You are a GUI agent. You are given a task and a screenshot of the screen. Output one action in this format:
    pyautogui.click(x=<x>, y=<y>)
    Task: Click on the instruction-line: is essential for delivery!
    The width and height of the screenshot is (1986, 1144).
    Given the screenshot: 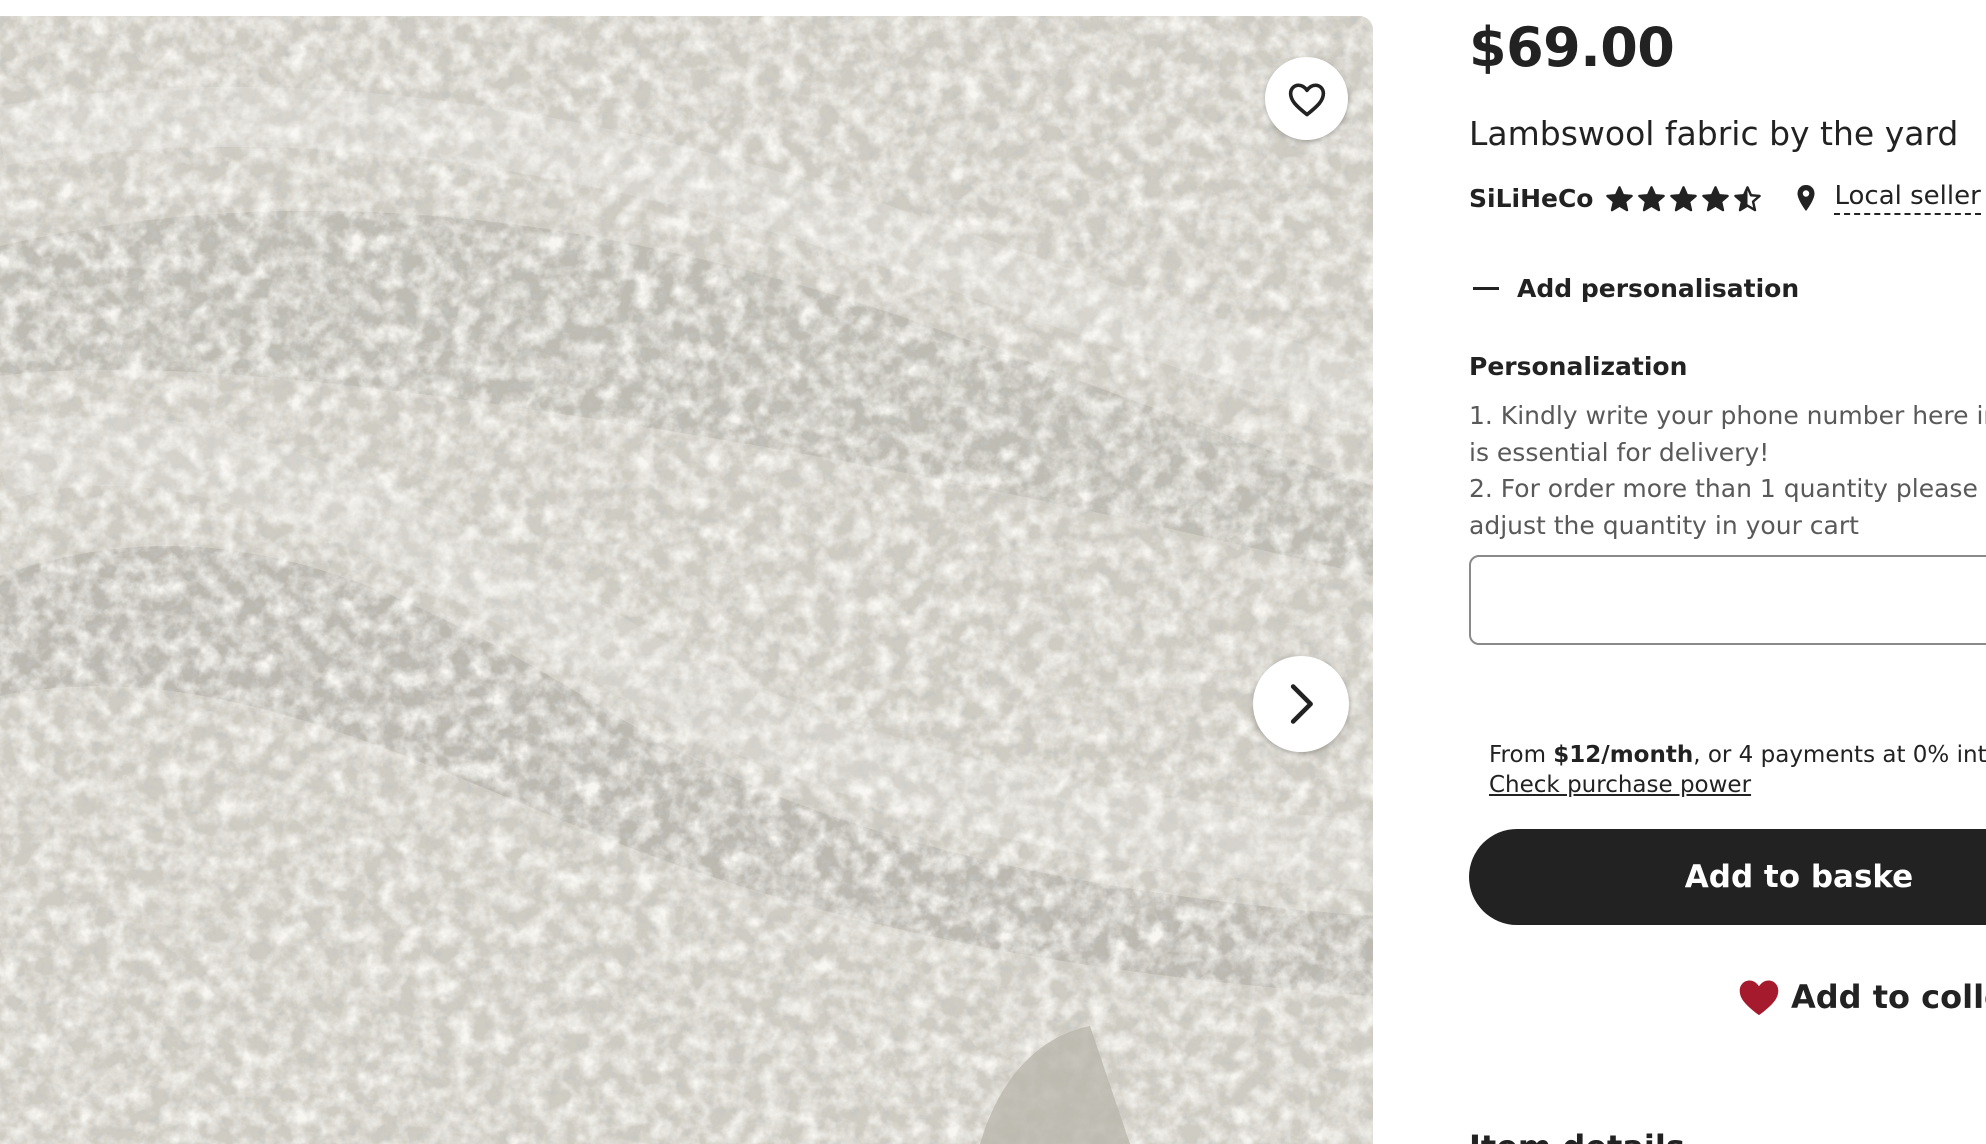 What is the action you would take?
    pyautogui.click(x=1619, y=452)
    